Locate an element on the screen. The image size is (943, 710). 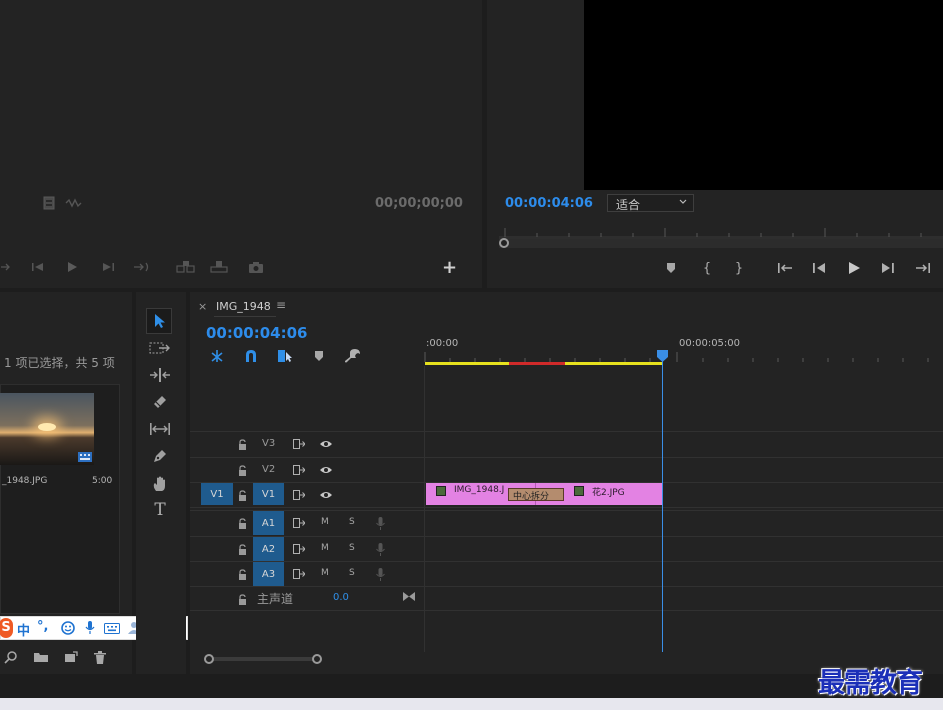
chevron-down-icon is located at coordinates (683, 202).